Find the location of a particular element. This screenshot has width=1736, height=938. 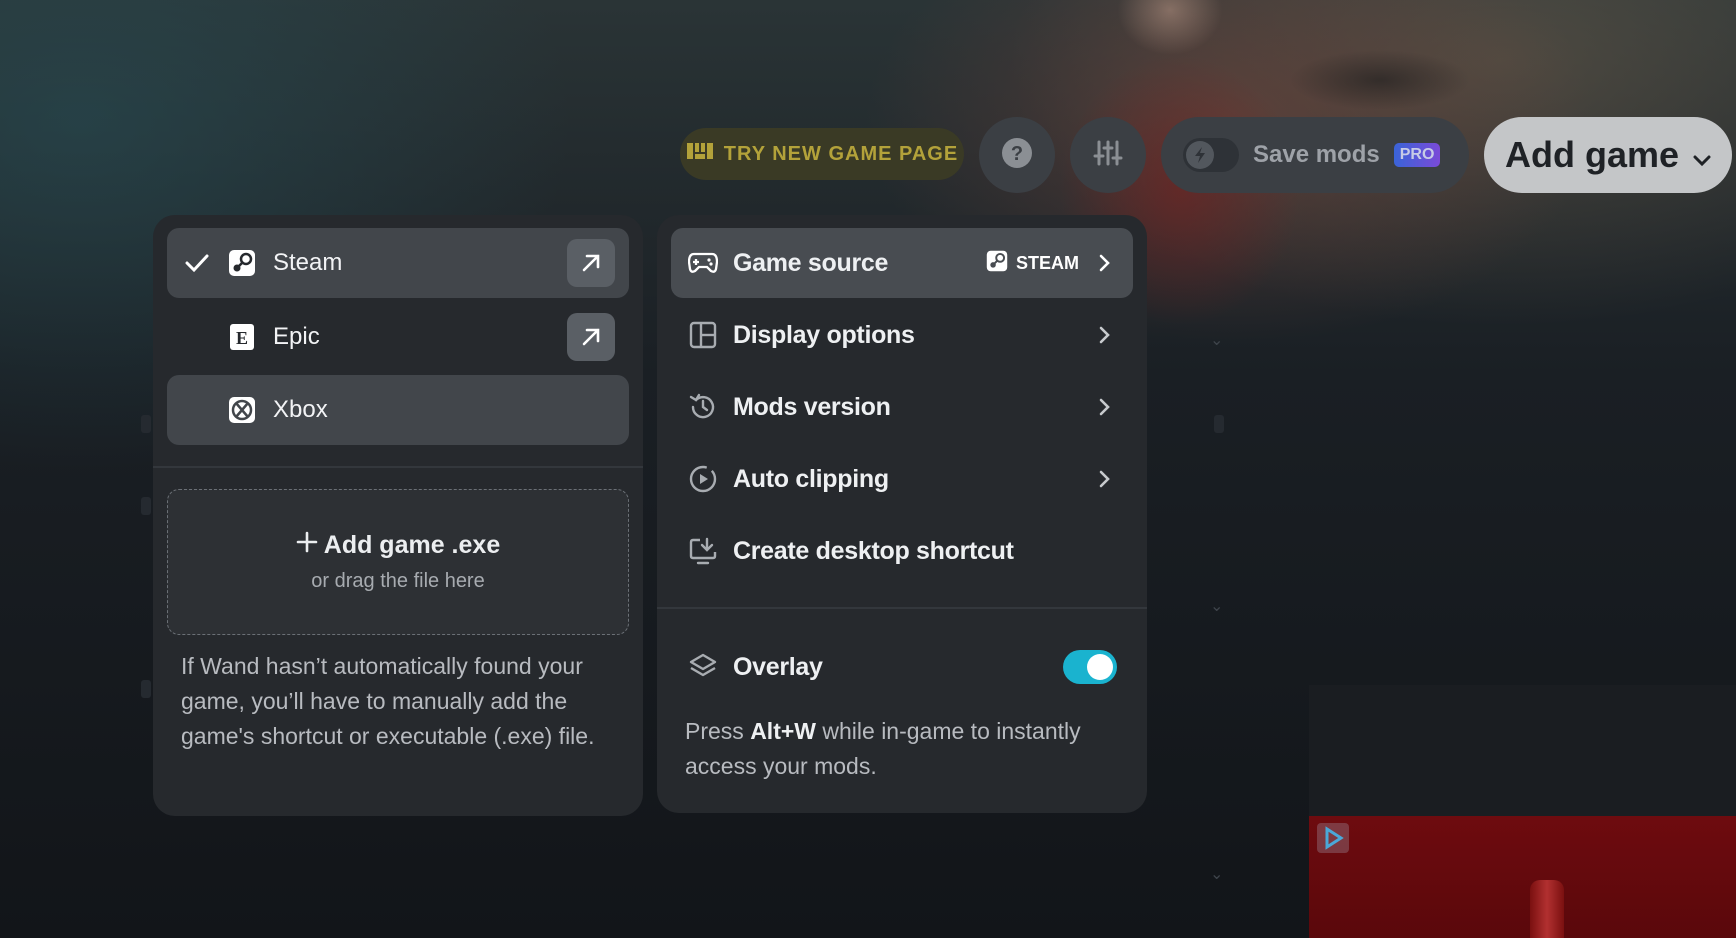

question-mark-icon: ? is located at coordinates (1017, 155).